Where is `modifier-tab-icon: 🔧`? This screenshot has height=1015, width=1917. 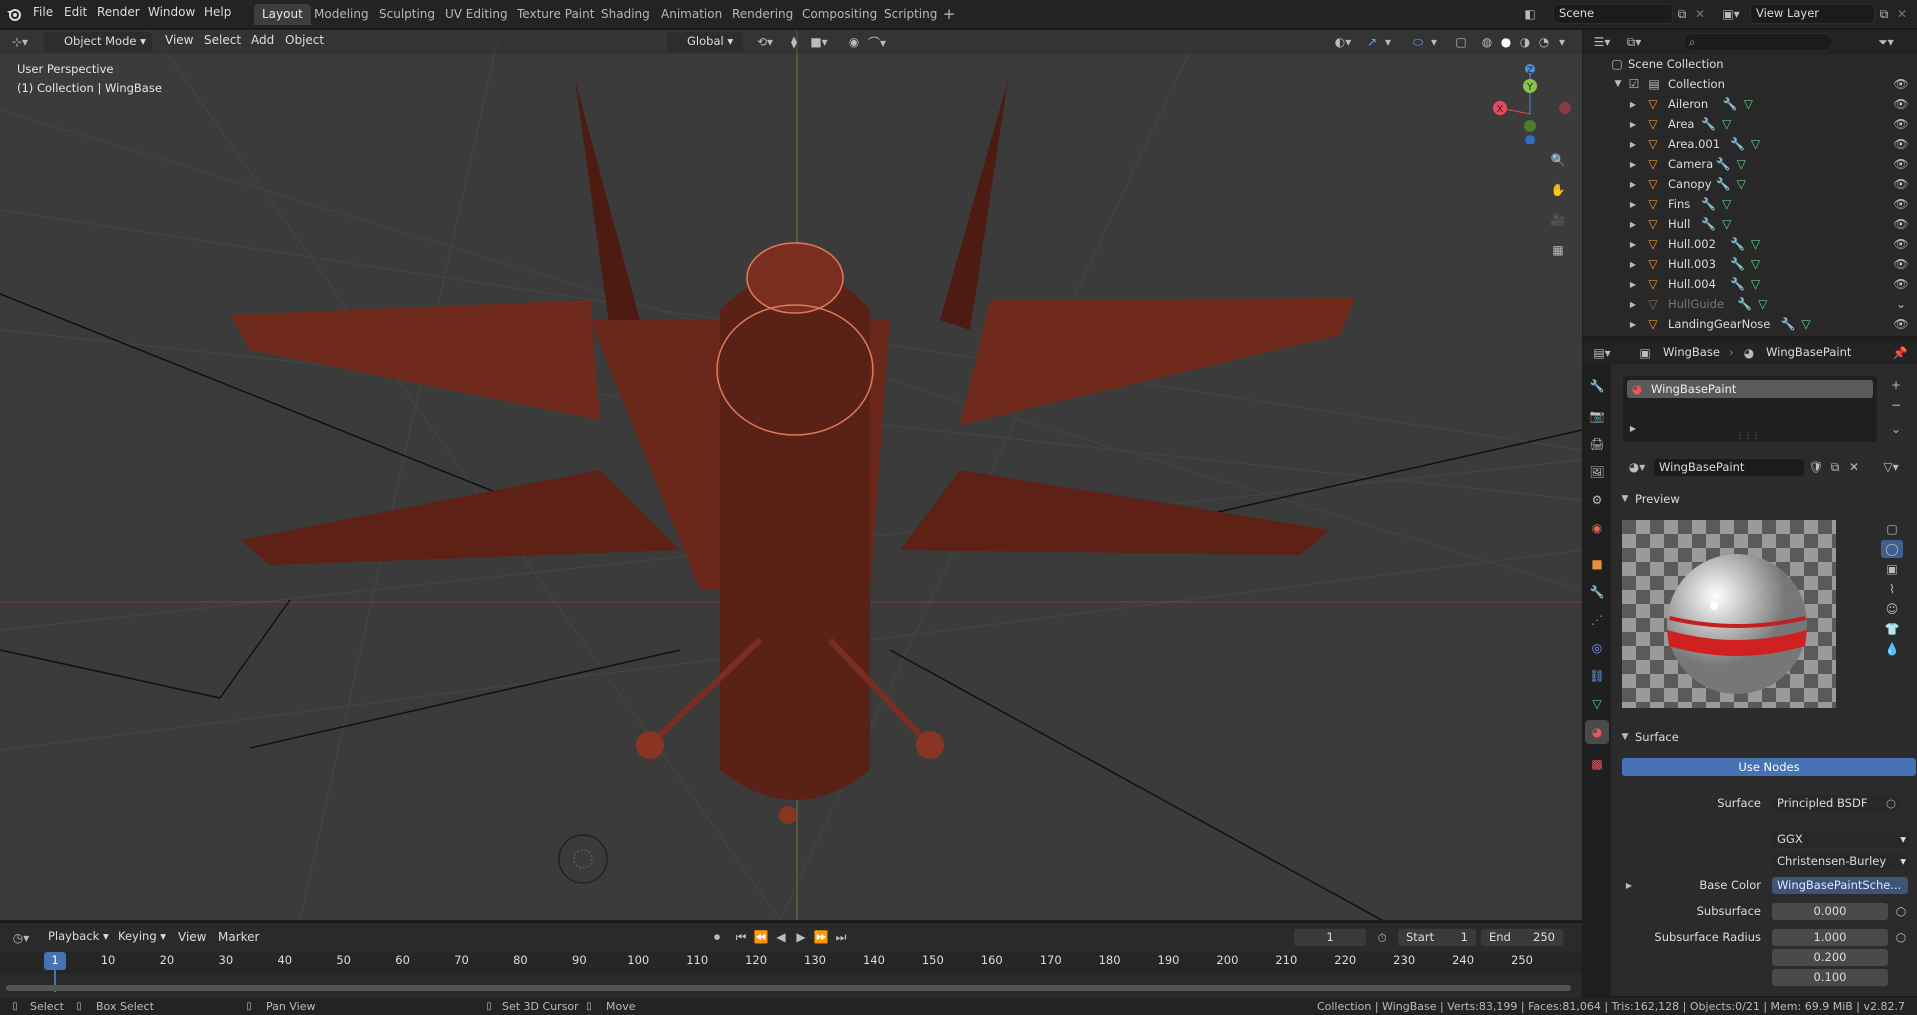 modifier-tab-icon: 🔧 is located at coordinates (1597, 592).